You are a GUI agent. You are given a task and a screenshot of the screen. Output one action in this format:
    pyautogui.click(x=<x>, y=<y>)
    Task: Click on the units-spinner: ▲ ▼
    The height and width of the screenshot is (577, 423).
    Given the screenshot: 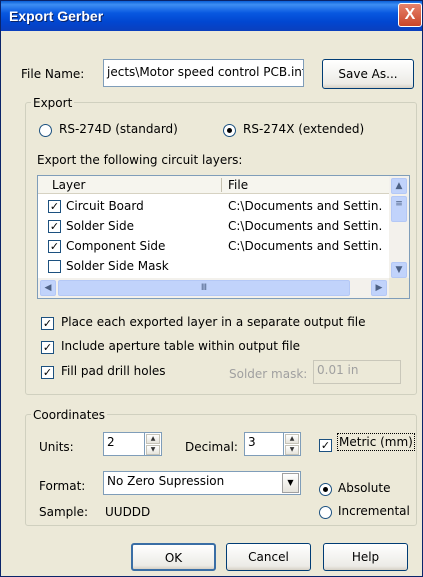 What is the action you would take?
    pyautogui.click(x=153, y=444)
    